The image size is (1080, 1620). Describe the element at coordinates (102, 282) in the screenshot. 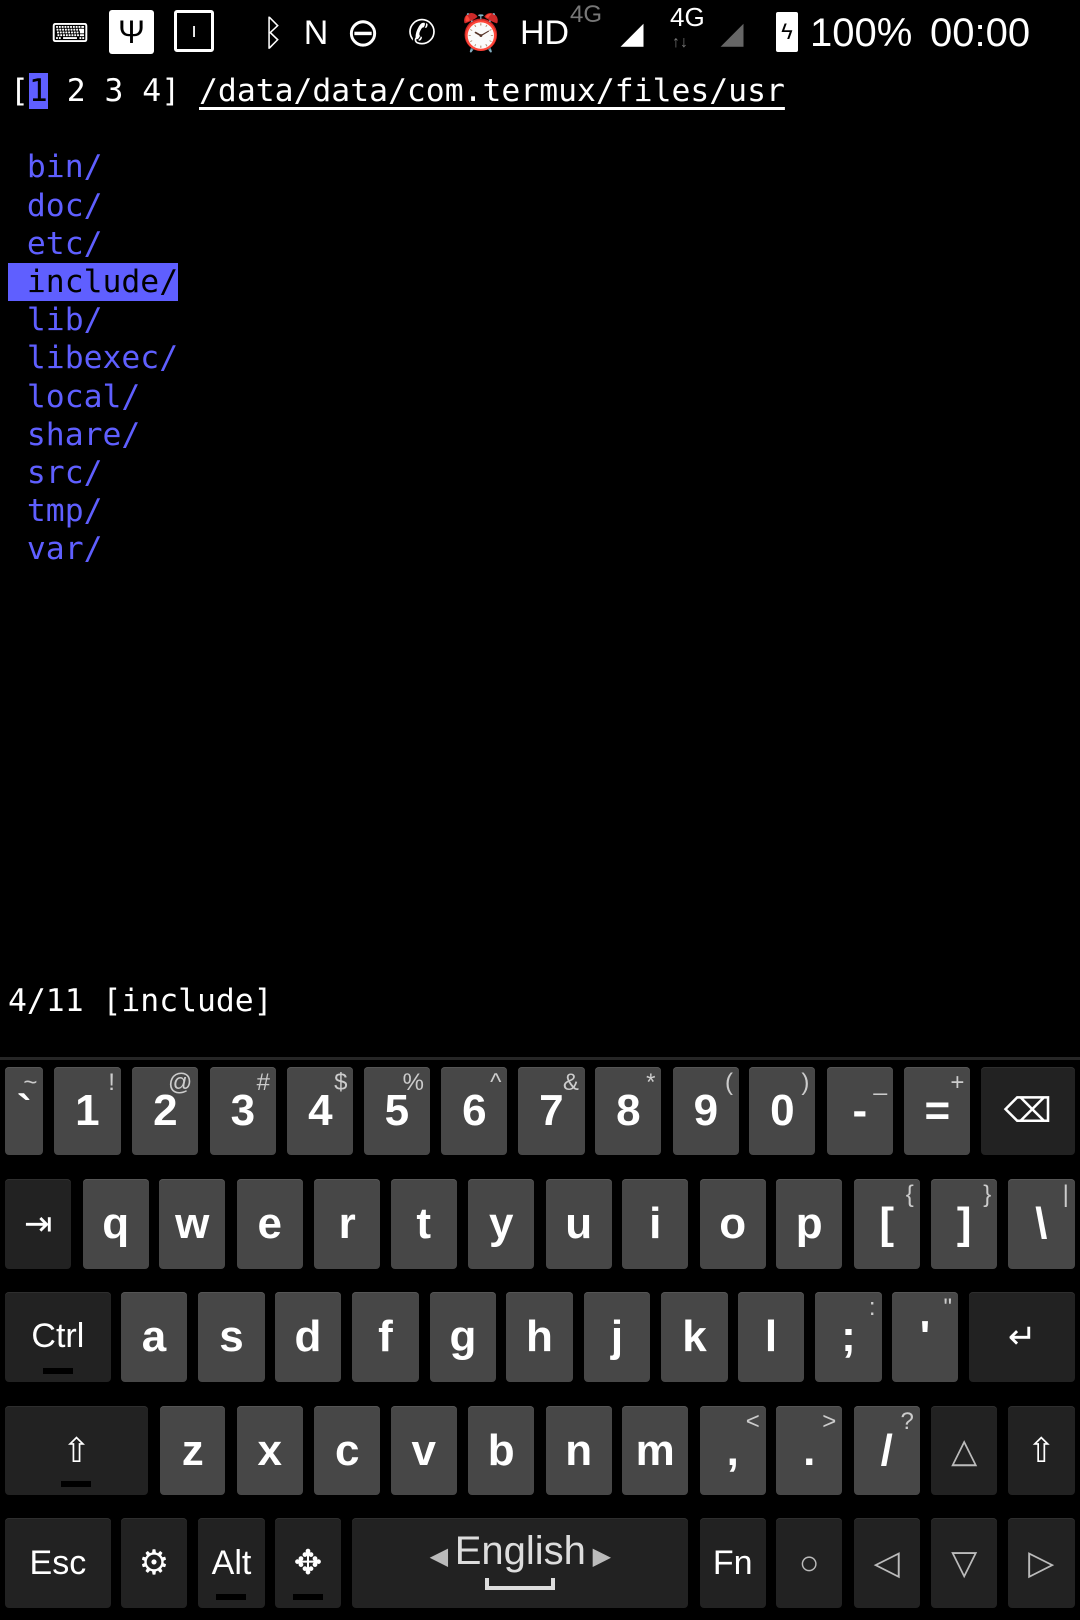

I see `file-entry-name: include/` at that location.